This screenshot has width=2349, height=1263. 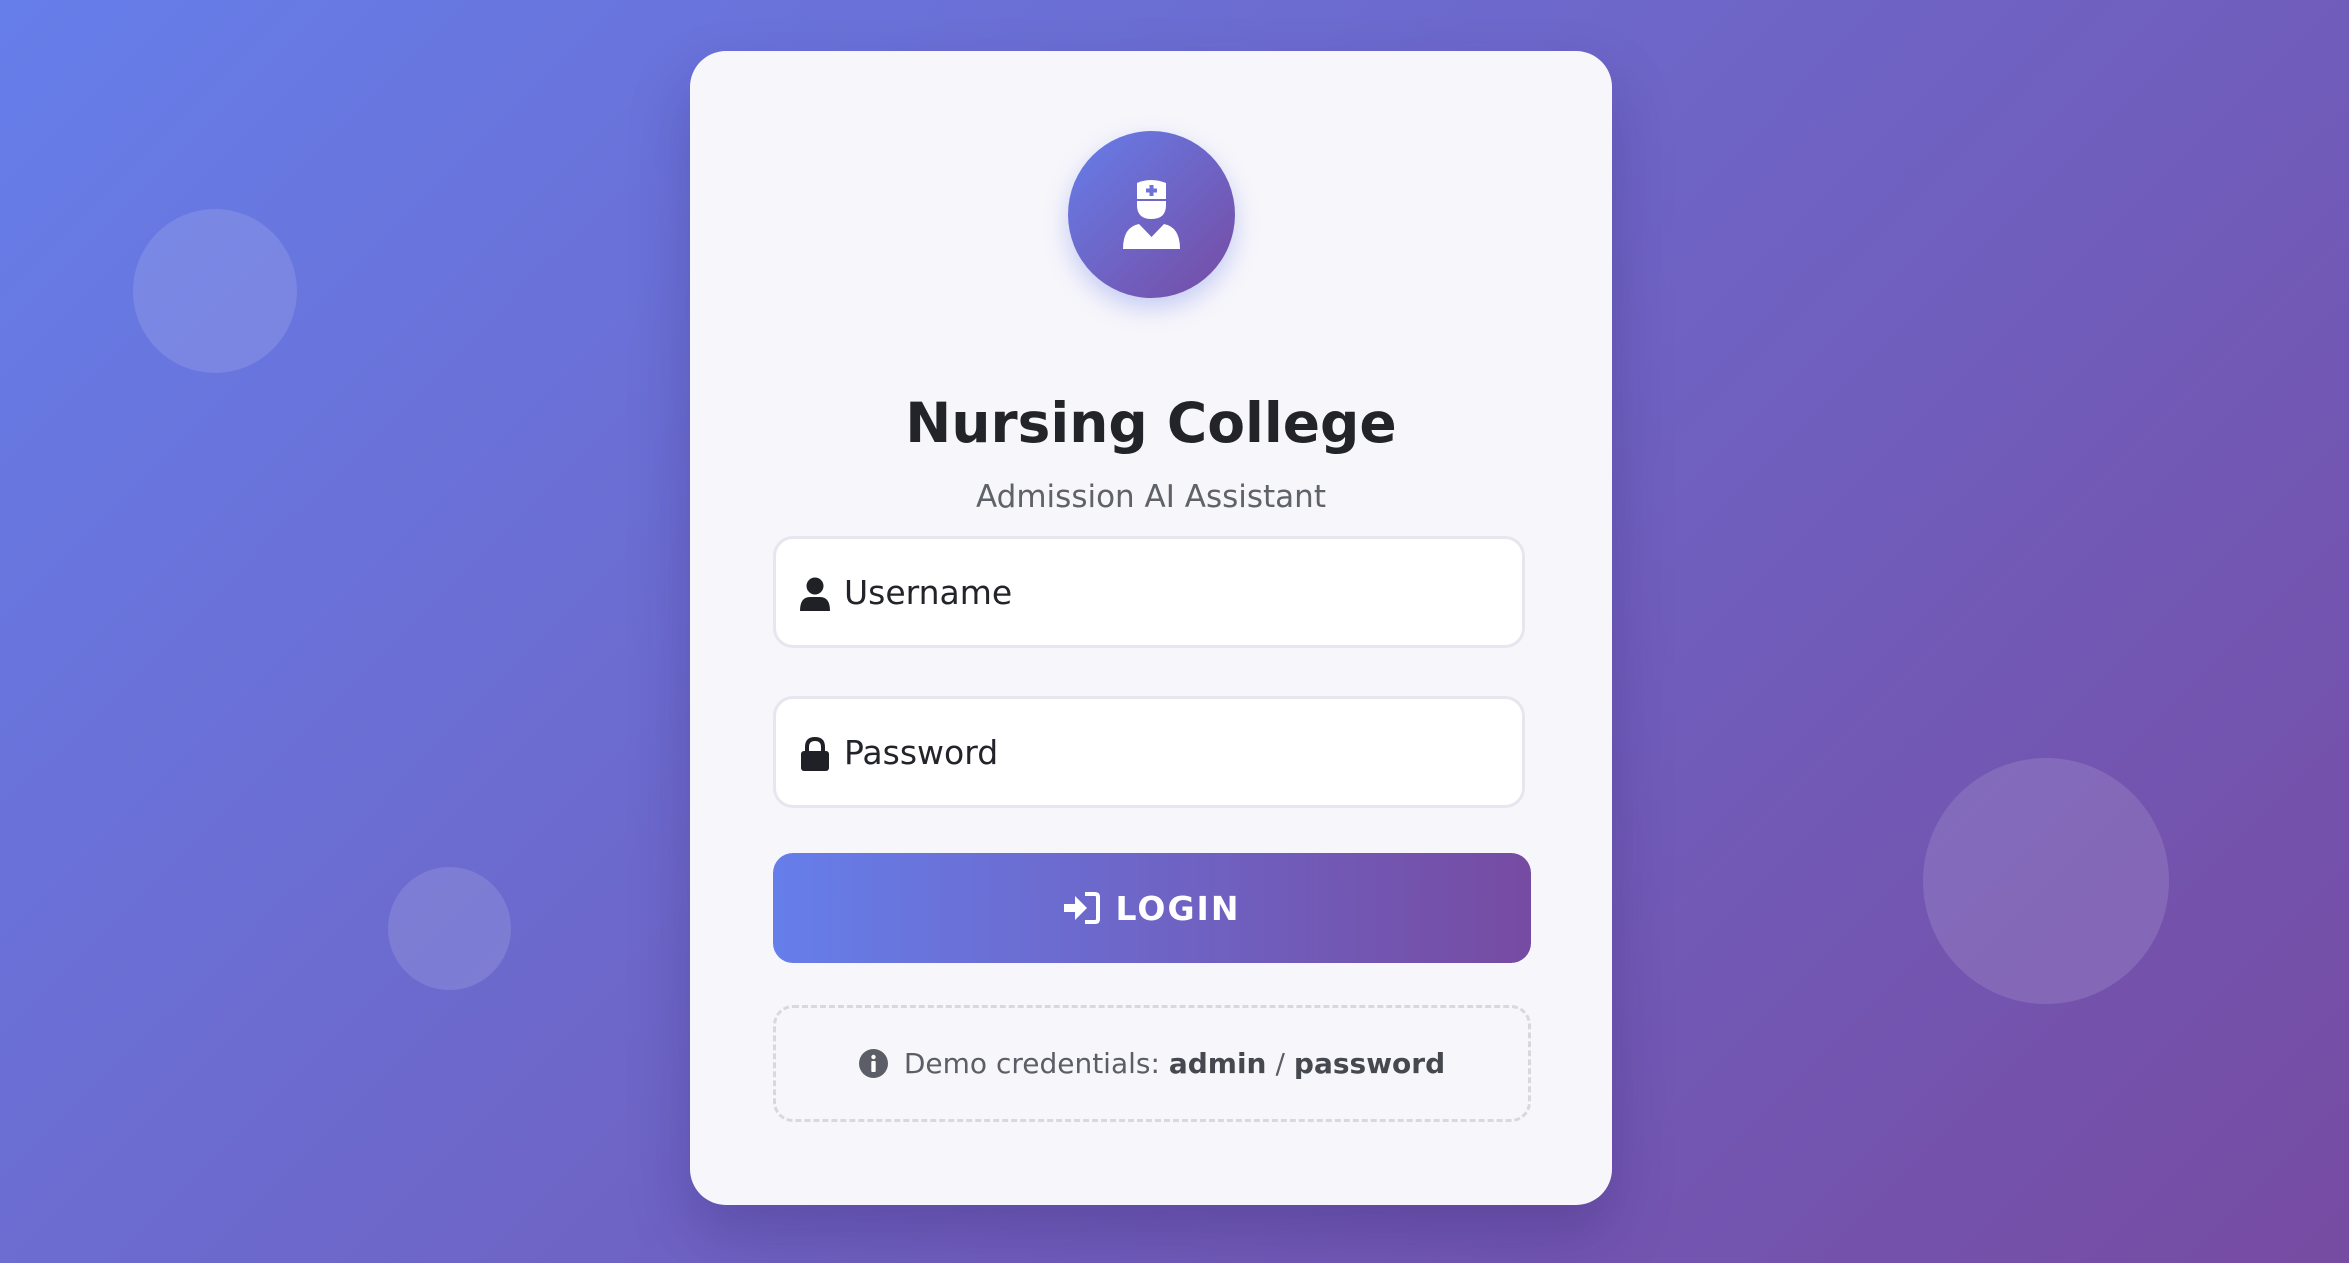 I want to click on logo-badge, so click(x=1151, y=214).